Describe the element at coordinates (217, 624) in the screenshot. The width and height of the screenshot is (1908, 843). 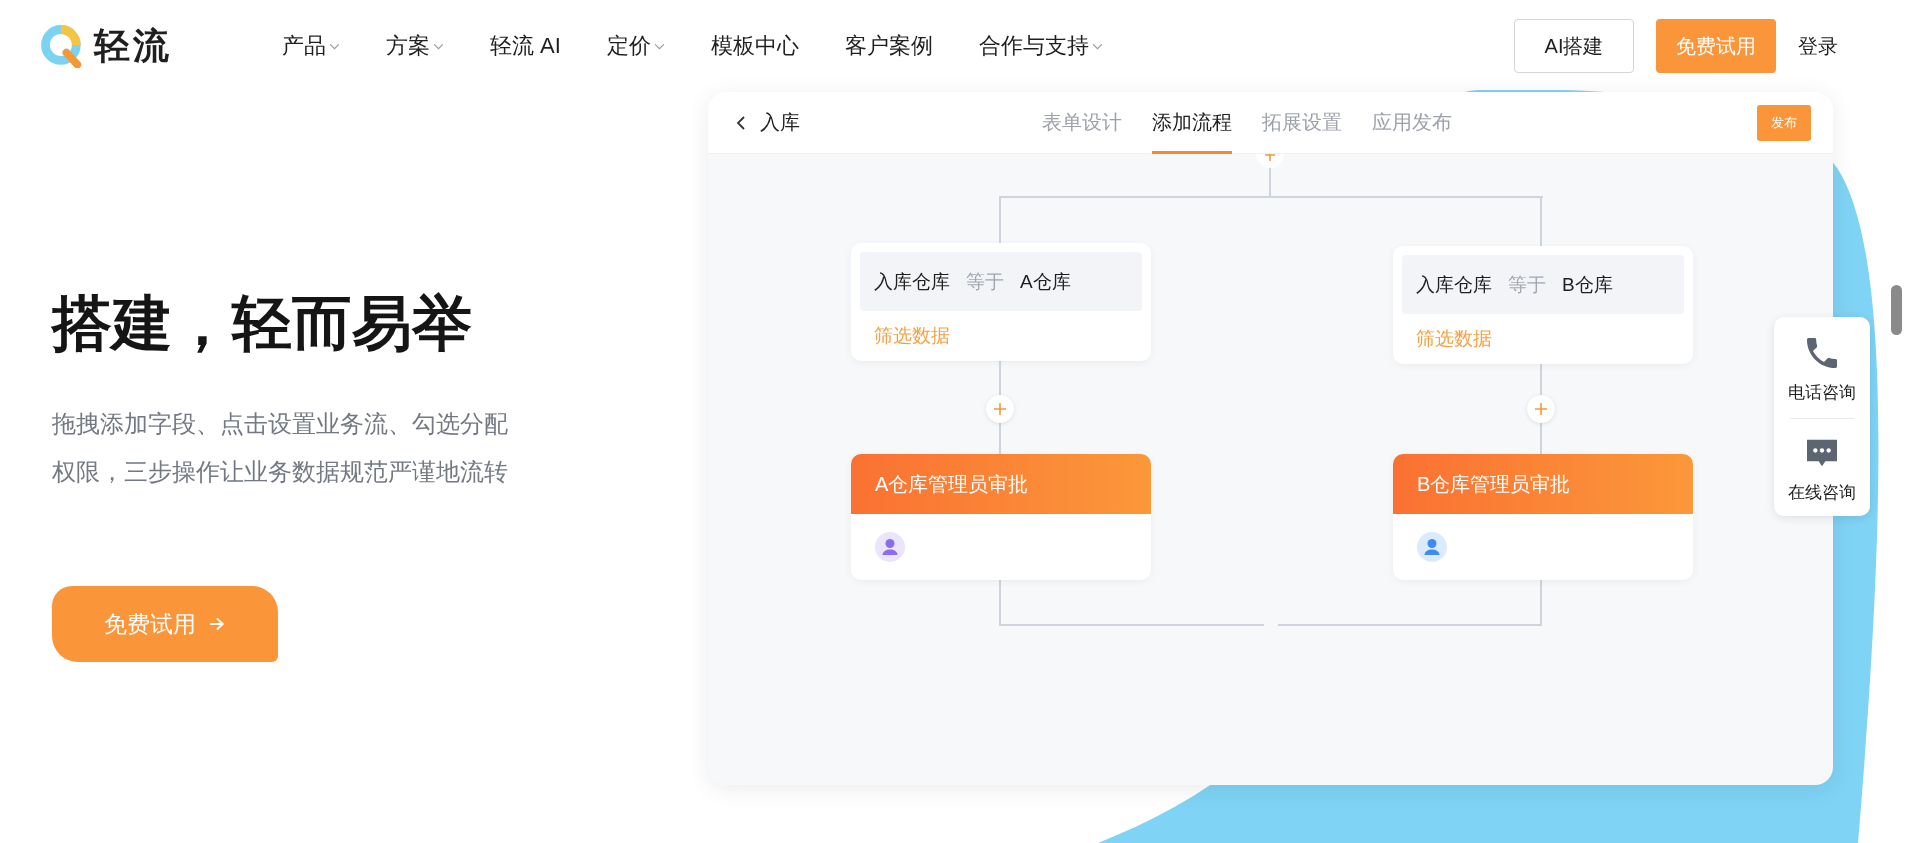
I see `arrow-right-icon` at that location.